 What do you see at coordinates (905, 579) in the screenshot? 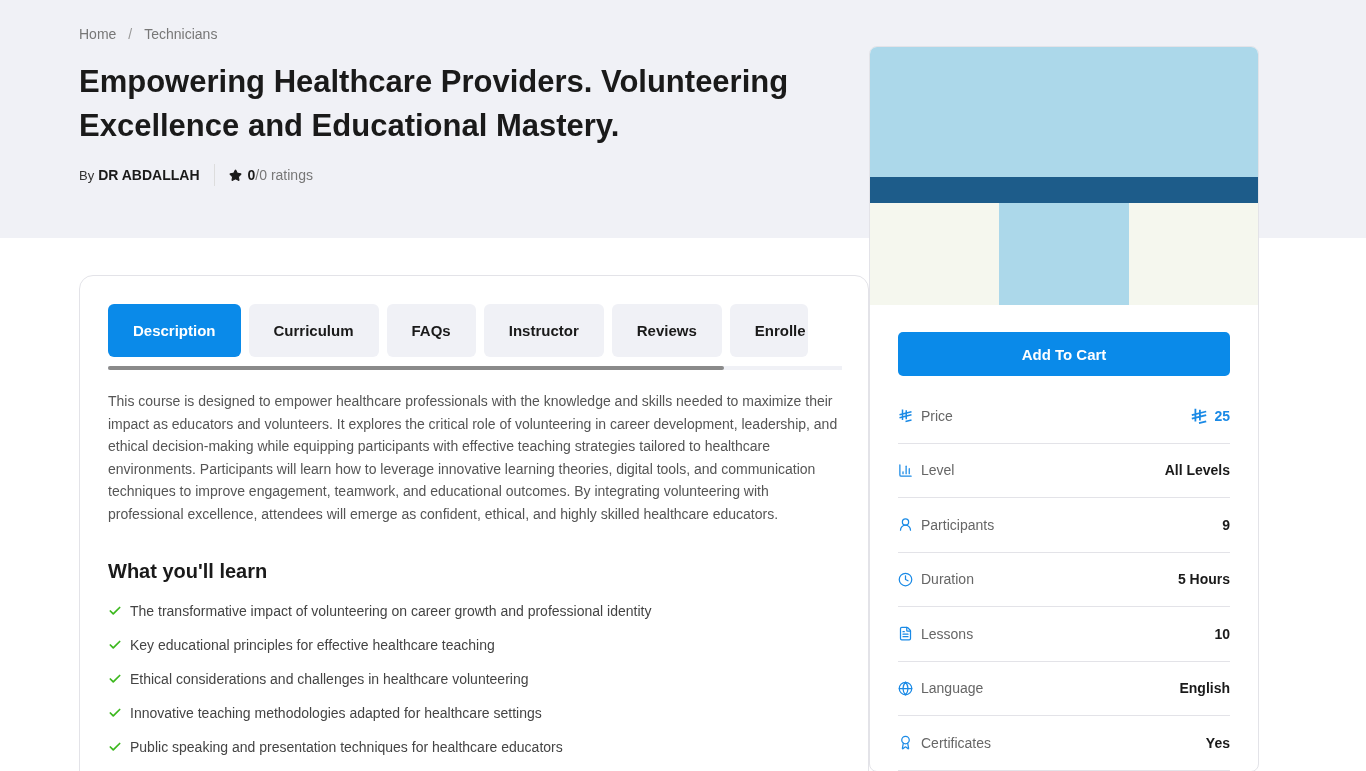
I see `clock-icon` at bounding box center [905, 579].